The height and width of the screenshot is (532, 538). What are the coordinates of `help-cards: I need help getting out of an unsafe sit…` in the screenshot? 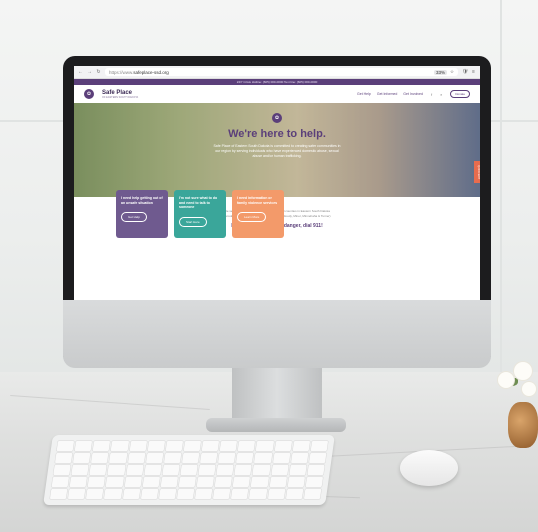 It's located at (200, 214).